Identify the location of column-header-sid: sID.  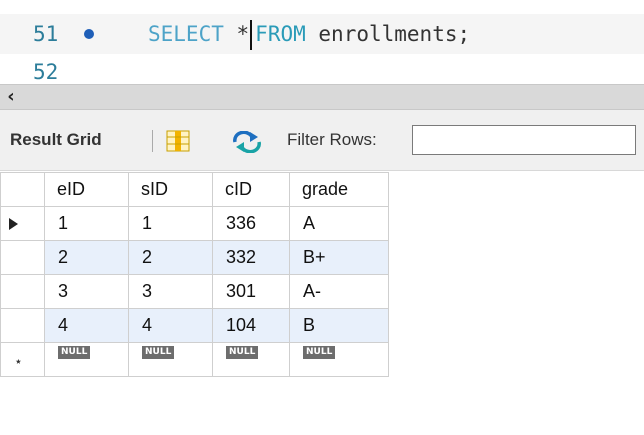
(170, 189).